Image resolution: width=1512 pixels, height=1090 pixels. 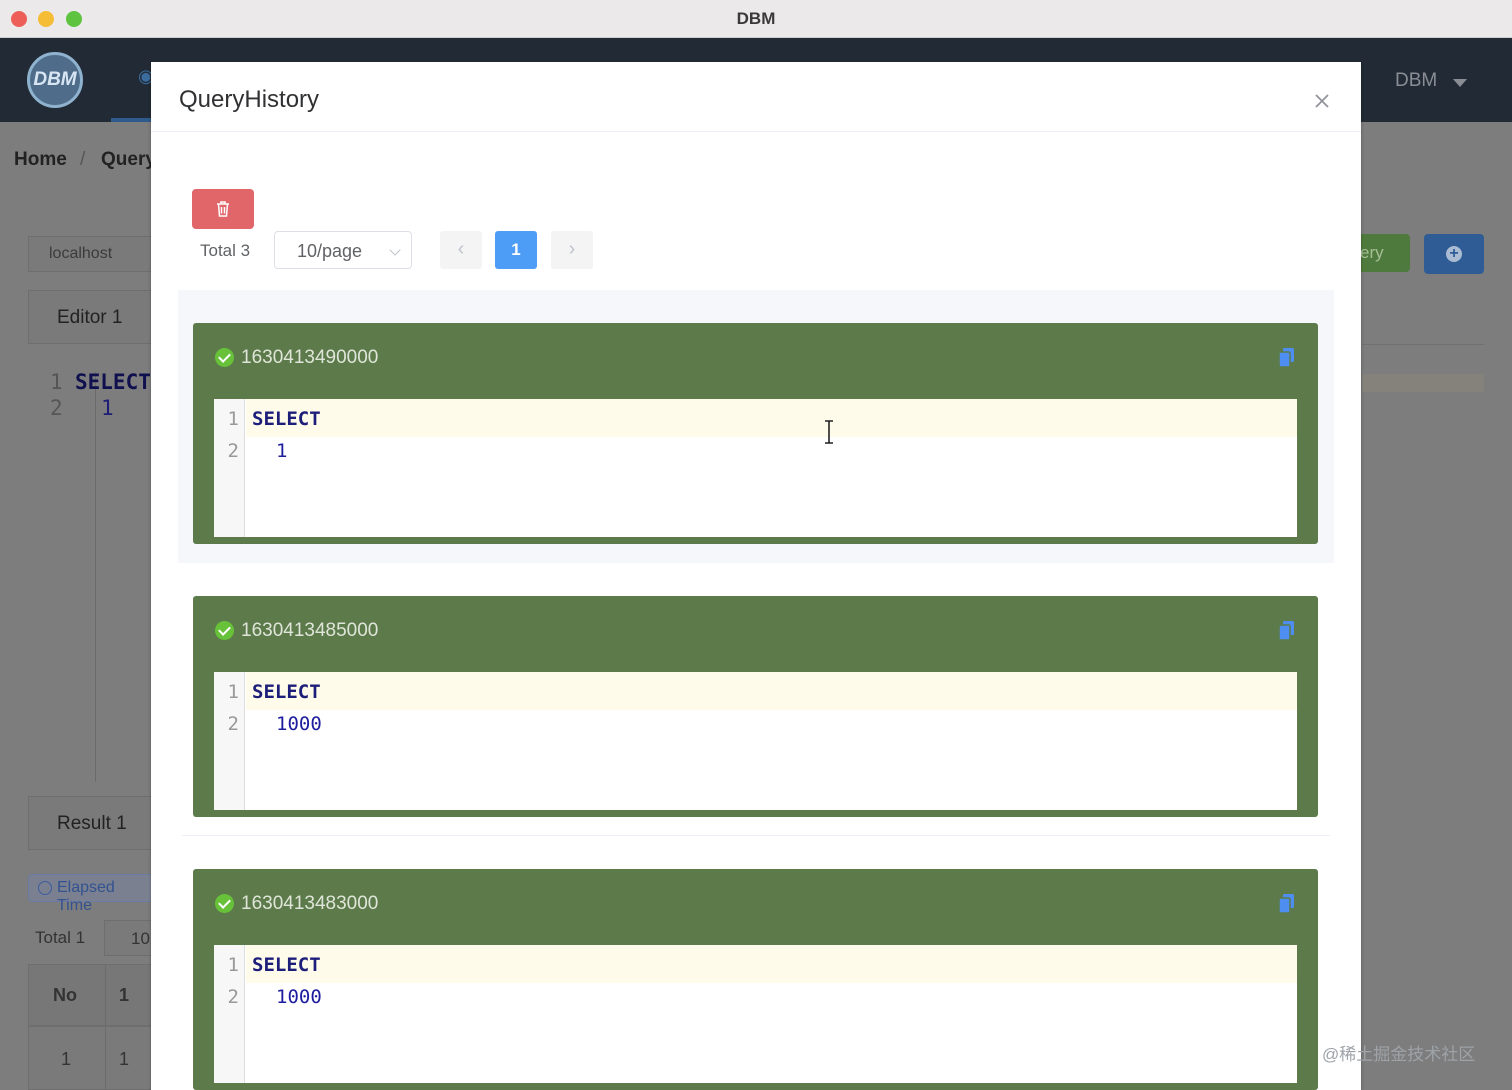 What do you see at coordinates (45, 888) in the screenshot?
I see `clock-icon` at bounding box center [45, 888].